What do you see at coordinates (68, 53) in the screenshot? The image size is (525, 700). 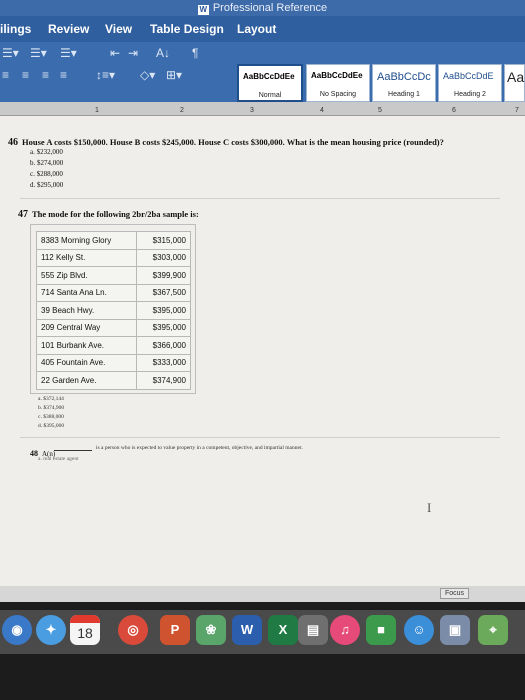 I see `multilevel-list-icon: ☰▾` at bounding box center [68, 53].